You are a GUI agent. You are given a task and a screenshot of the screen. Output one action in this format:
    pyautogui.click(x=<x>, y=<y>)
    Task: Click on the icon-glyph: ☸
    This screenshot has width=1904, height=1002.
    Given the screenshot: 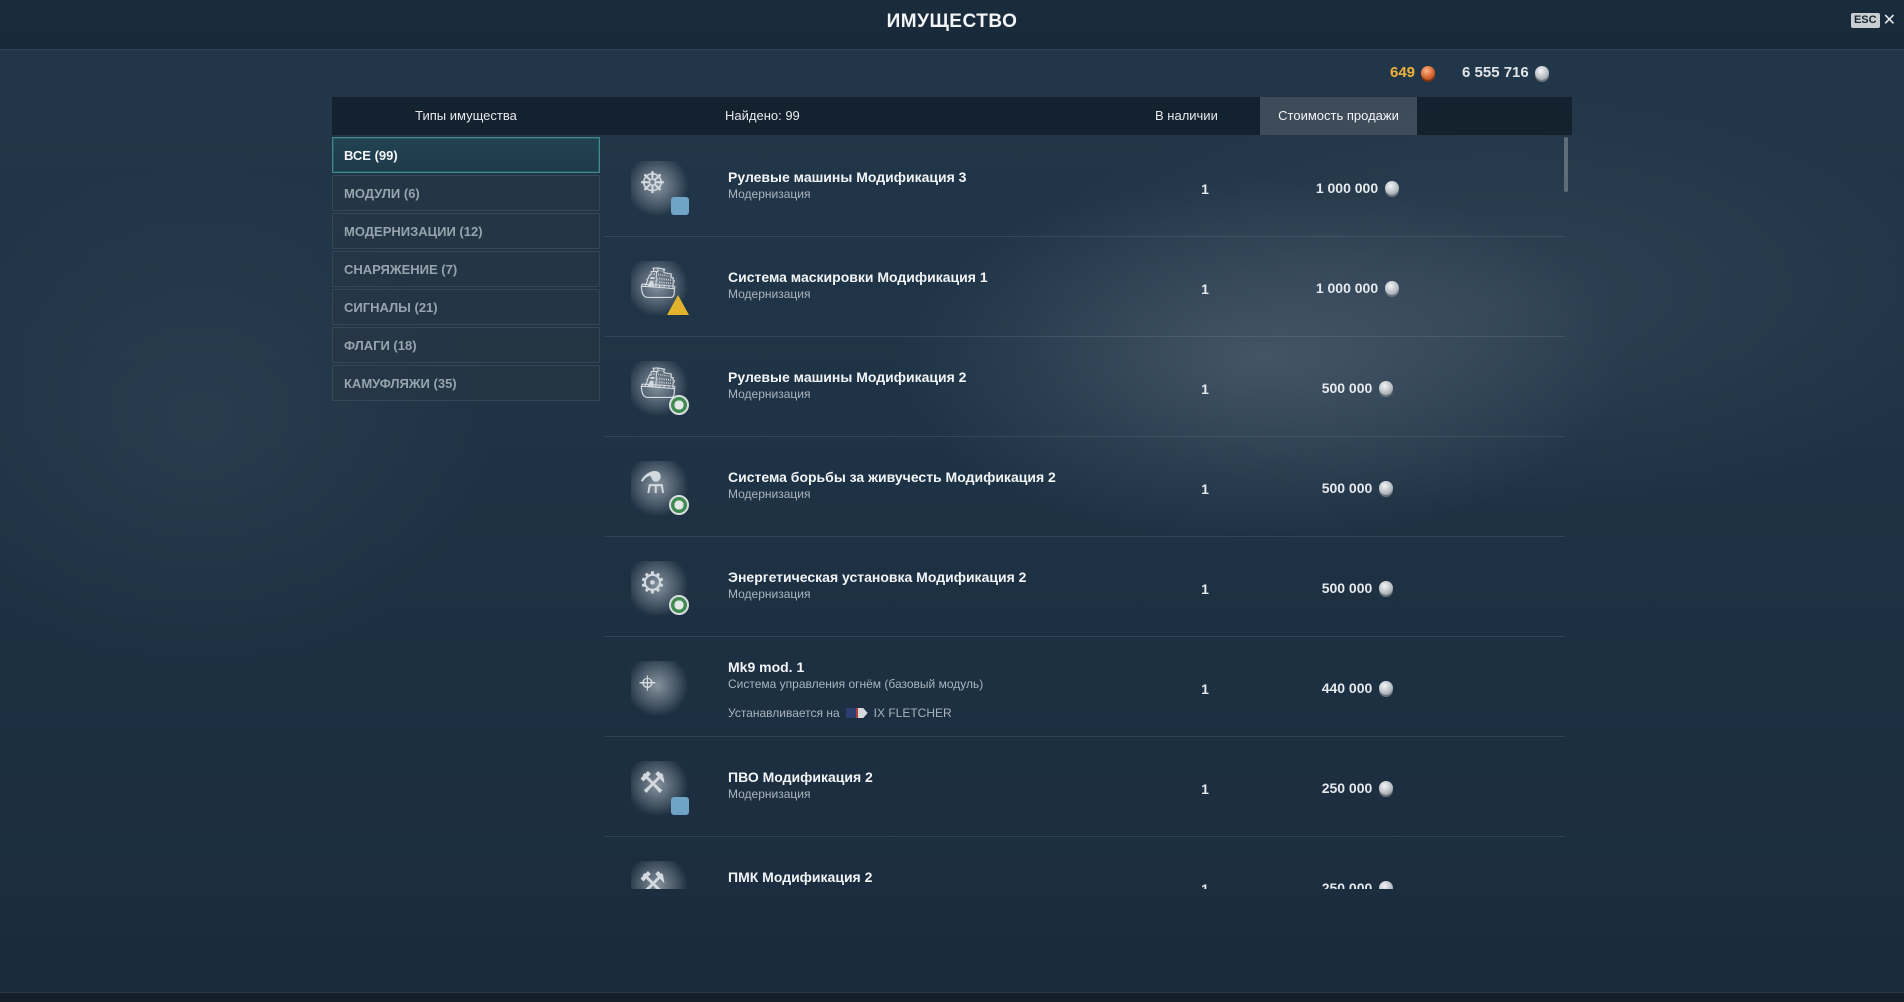 What is the action you would take?
    pyautogui.click(x=652, y=183)
    